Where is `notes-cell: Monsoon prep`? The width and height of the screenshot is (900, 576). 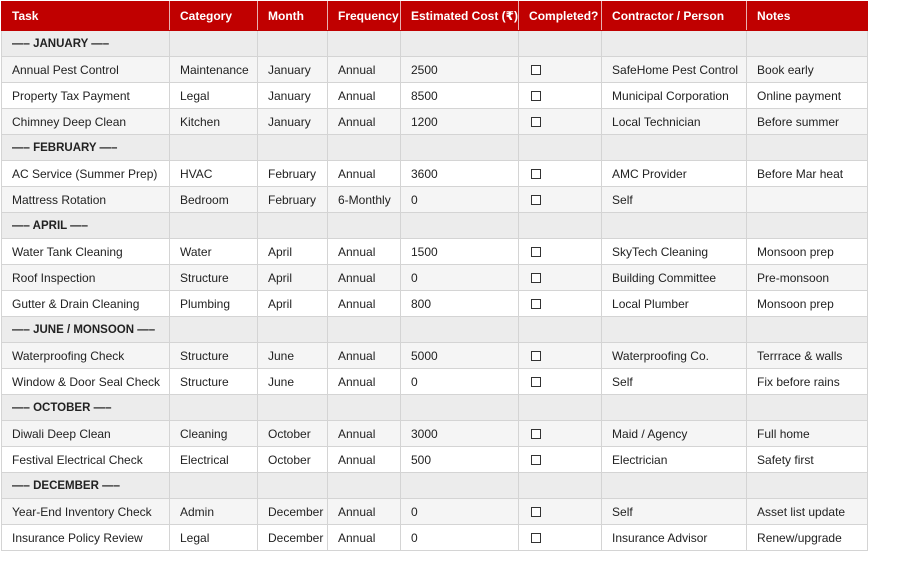 notes-cell: Monsoon prep is located at coordinates (807, 303).